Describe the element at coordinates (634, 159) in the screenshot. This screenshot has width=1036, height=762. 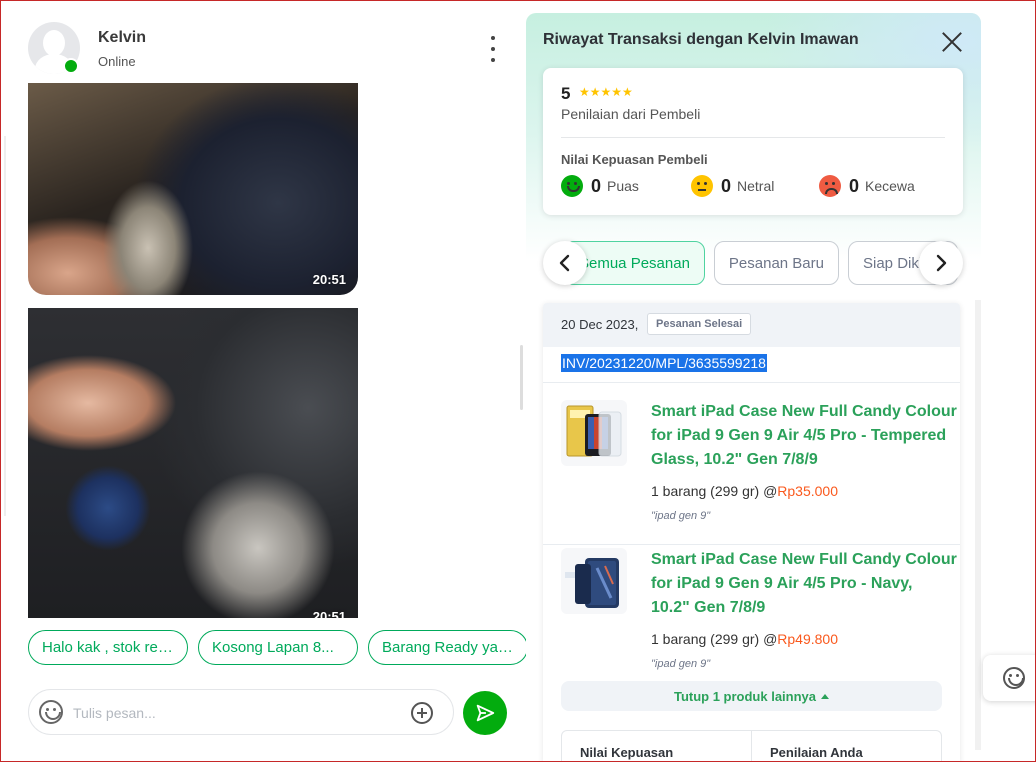
I see `satisfaction-title: Nilai Kepuasan Pembeli` at that location.